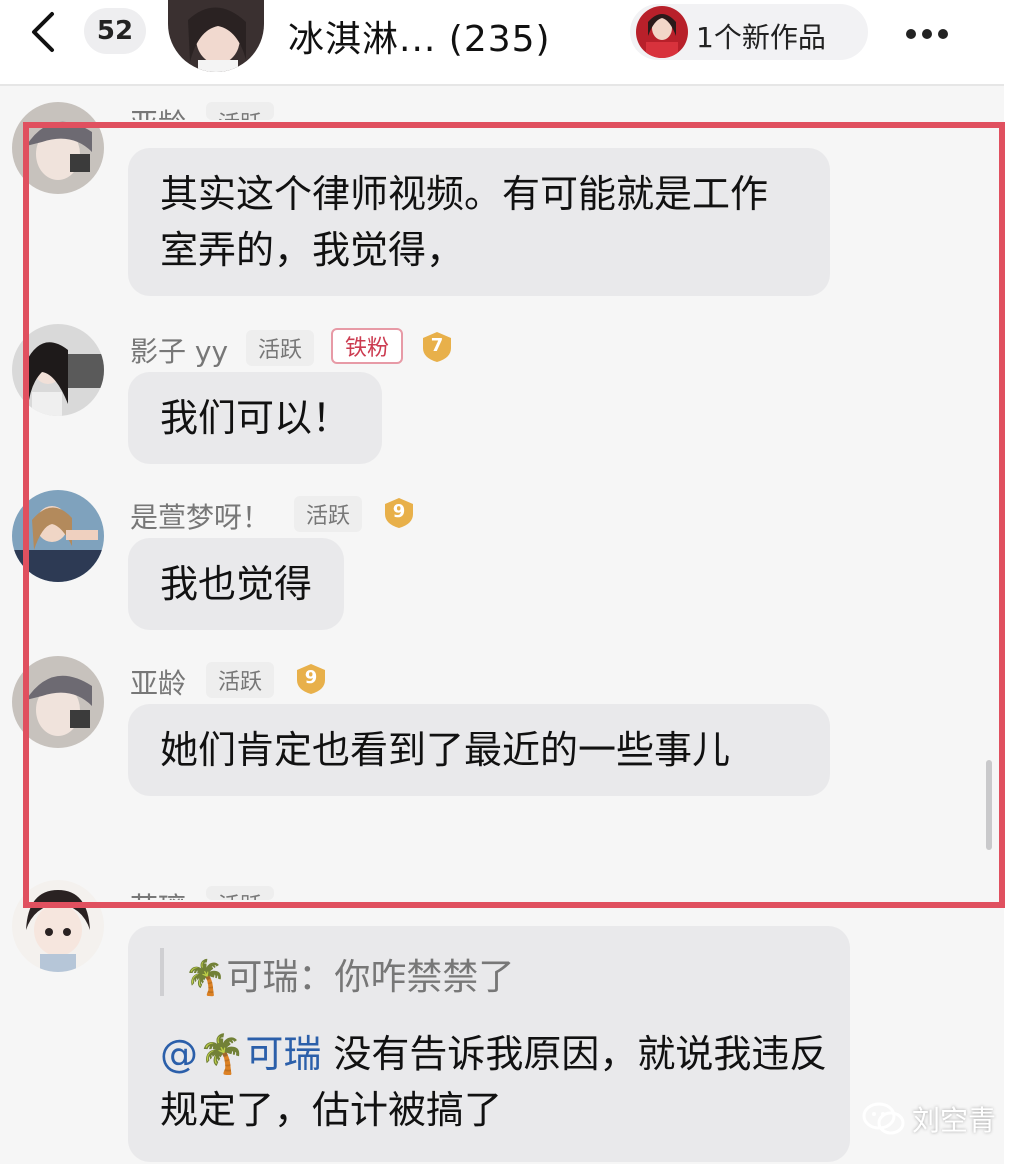  What do you see at coordinates (262, 977) in the screenshot?
I see `quoted-author: 可瑞` at bounding box center [262, 977].